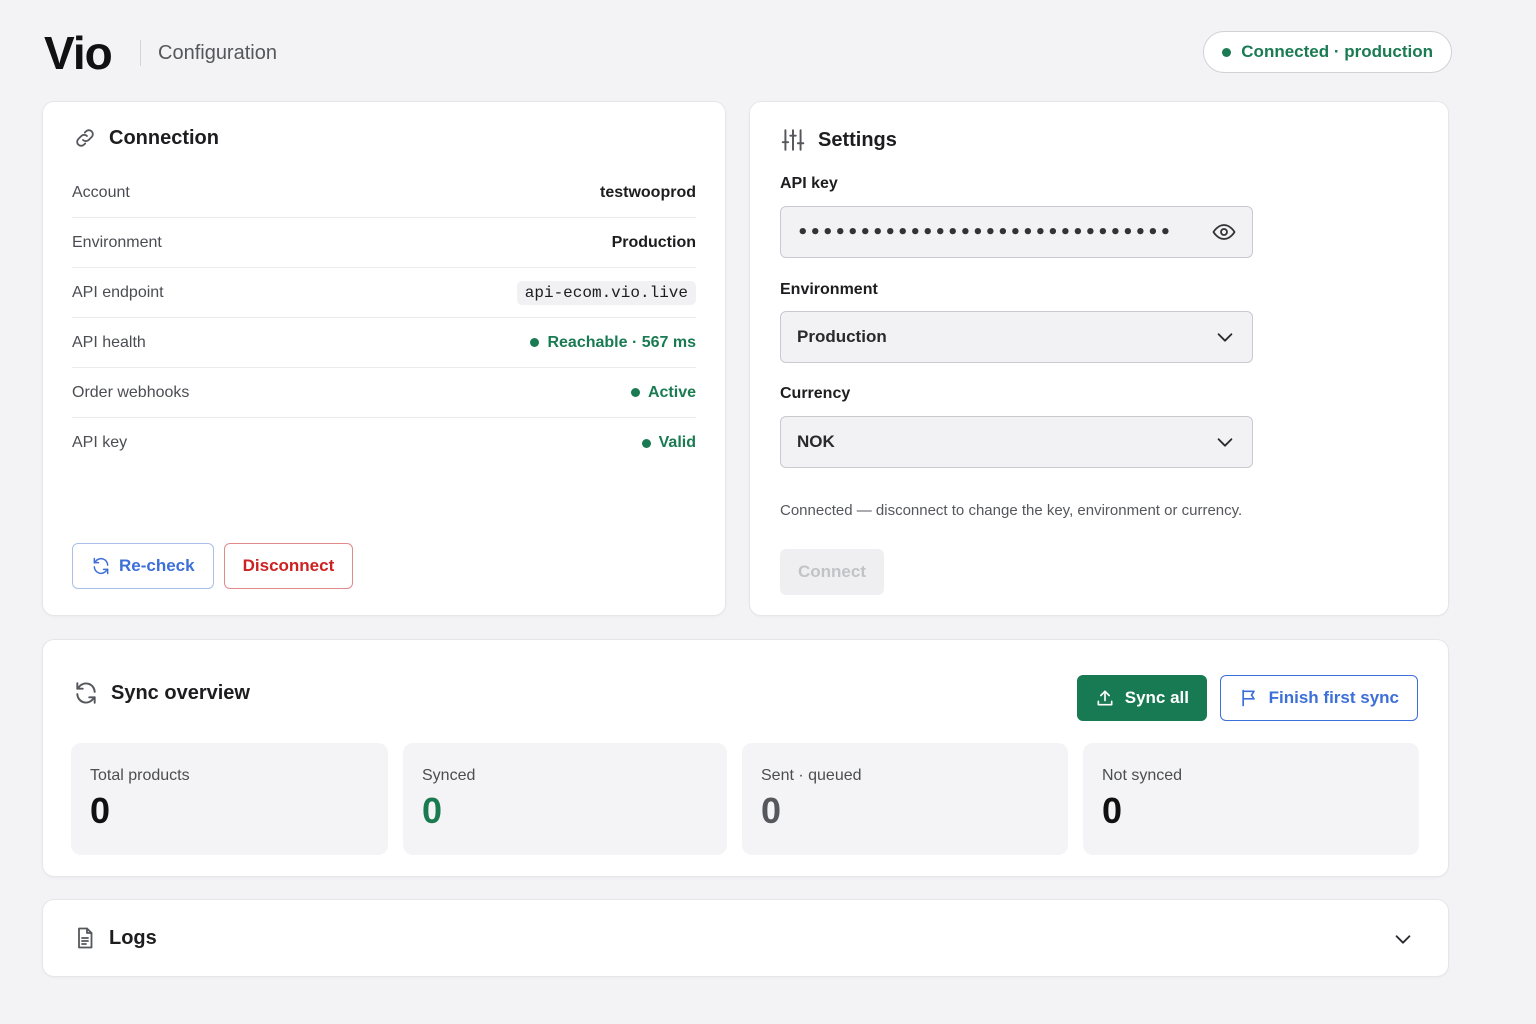 Image resolution: width=1536 pixels, height=1024 pixels. What do you see at coordinates (384, 343) in the screenshot?
I see `detail-row-api-health: API health Reachable · 567 ms` at bounding box center [384, 343].